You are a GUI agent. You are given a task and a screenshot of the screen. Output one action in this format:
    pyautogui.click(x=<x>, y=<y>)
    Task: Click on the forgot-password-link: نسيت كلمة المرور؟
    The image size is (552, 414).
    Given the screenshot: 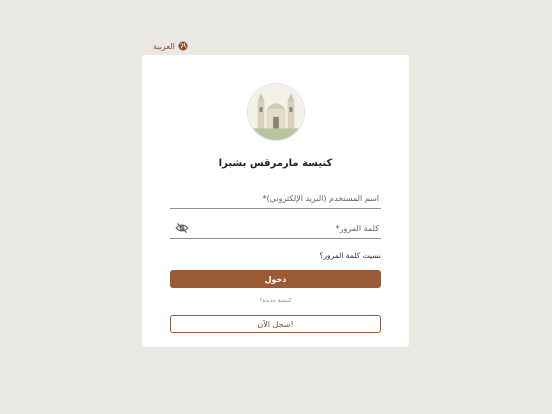 What is the action you would take?
    pyautogui.click(x=350, y=255)
    